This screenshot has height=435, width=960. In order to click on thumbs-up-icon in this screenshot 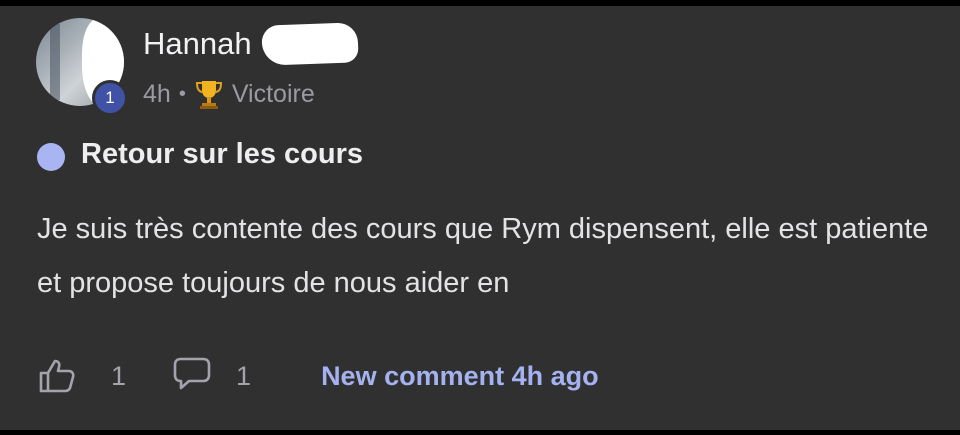, I will do `click(57, 376)`.